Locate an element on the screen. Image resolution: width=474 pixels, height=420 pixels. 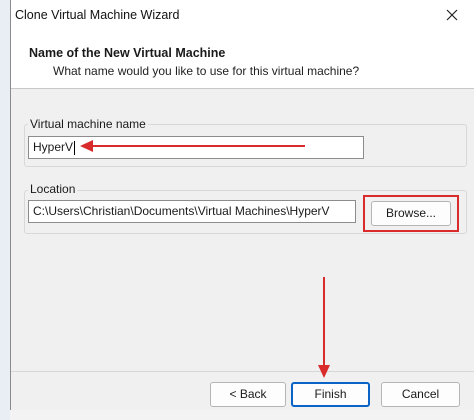
back-button: < Back is located at coordinates (248, 394).